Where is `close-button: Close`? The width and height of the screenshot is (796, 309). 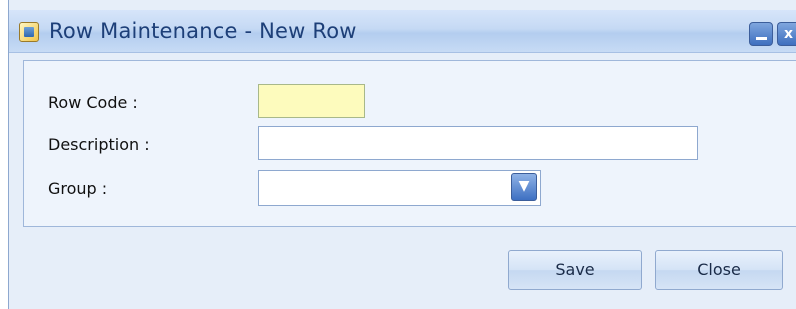
close-button: Close is located at coordinates (719, 270).